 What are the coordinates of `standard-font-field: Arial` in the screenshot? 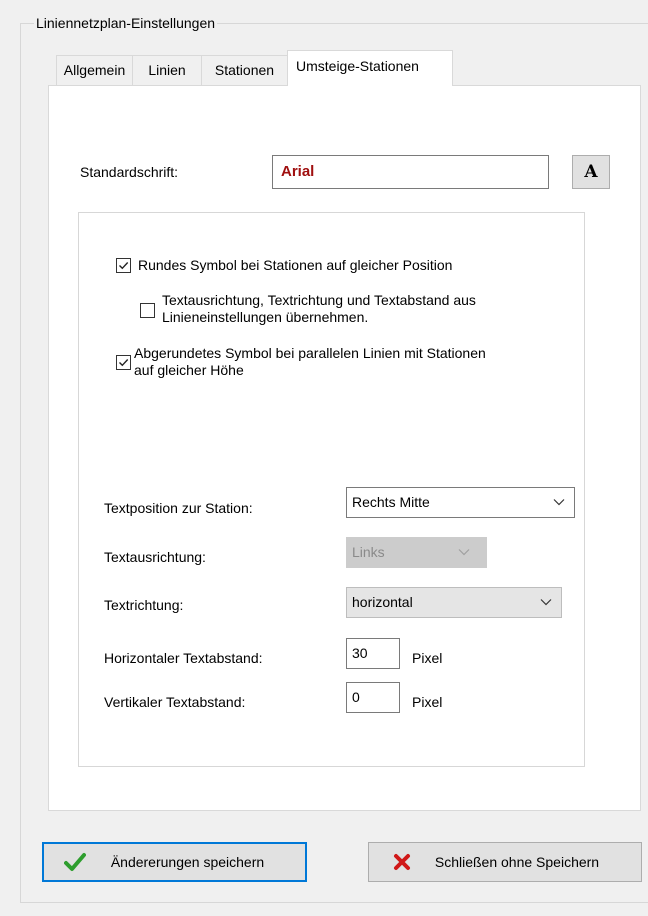 It's located at (410, 172).